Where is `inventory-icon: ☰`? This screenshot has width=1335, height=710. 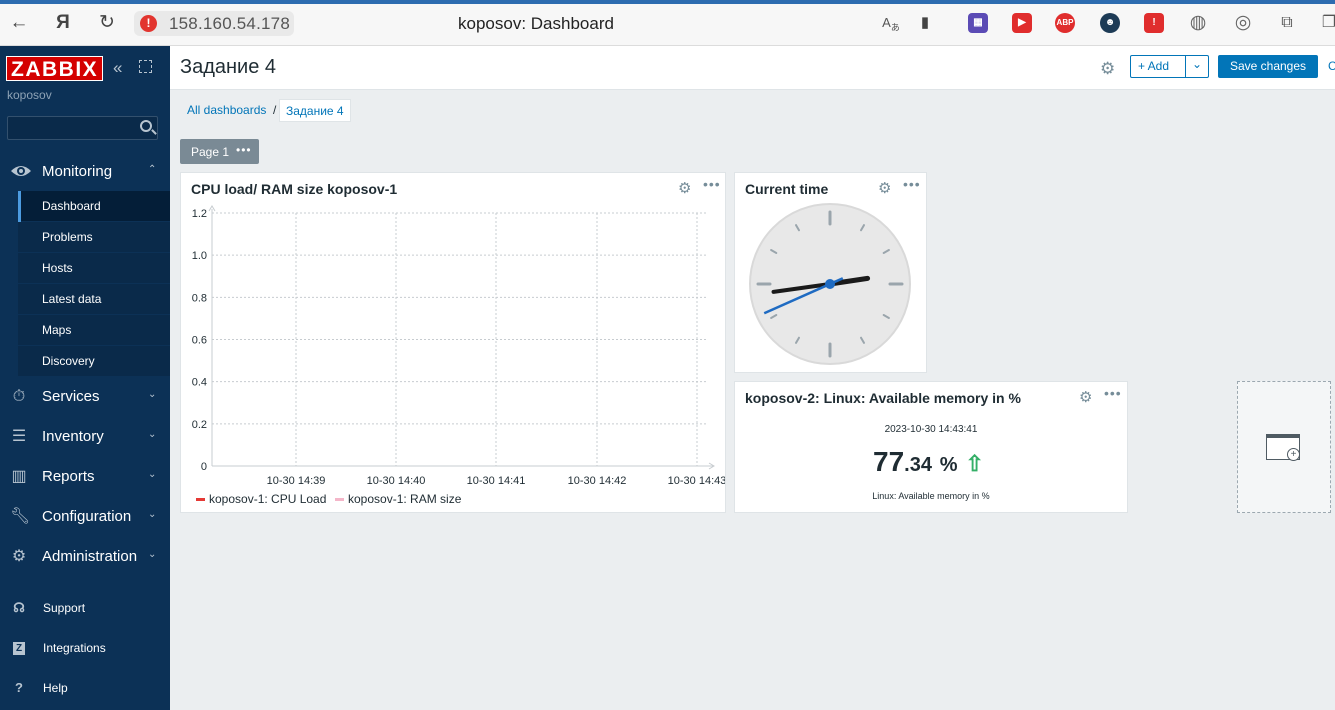 inventory-icon: ☰ is located at coordinates (19, 436).